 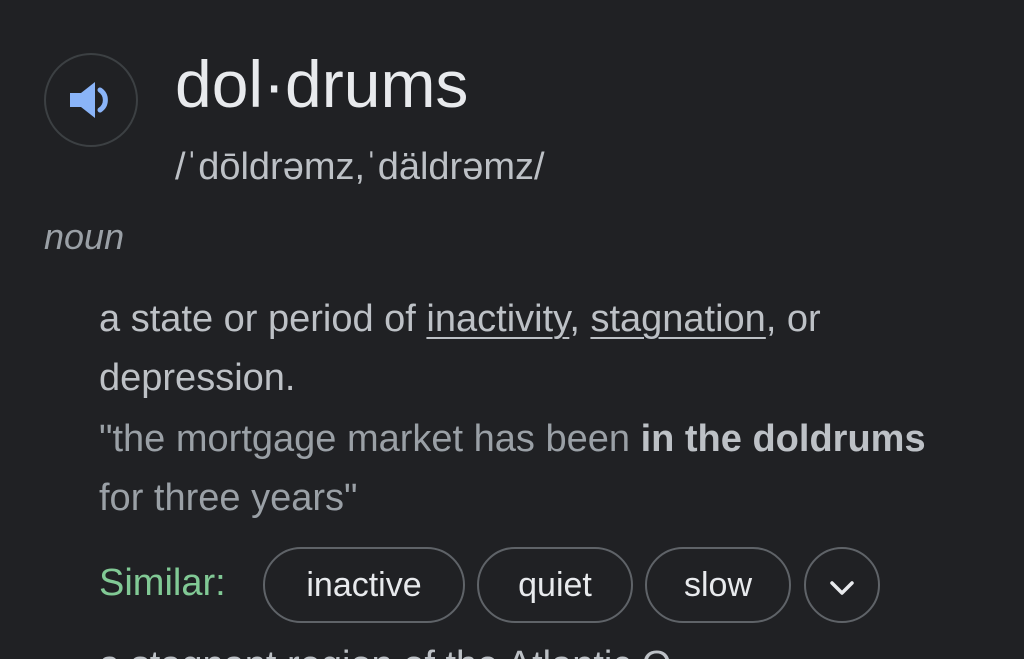 I want to click on expand-similar-button, so click(x=842, y=585).